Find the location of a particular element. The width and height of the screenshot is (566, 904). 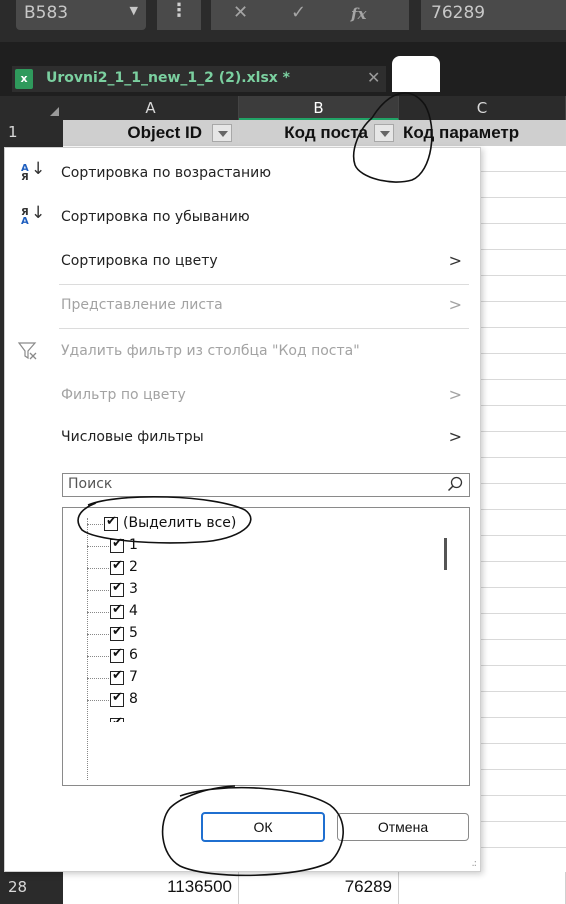

search-placeholder: Поиск is located at coordinates (90, 484).